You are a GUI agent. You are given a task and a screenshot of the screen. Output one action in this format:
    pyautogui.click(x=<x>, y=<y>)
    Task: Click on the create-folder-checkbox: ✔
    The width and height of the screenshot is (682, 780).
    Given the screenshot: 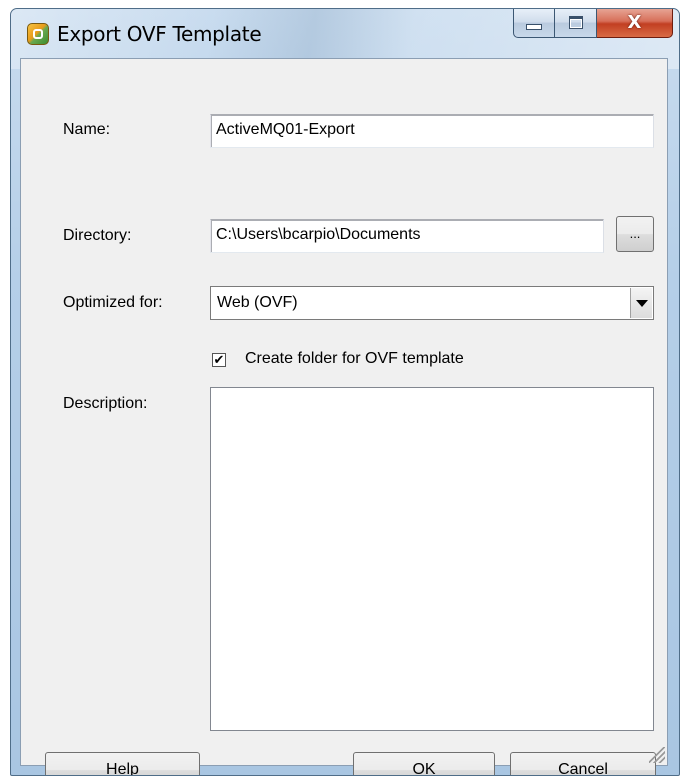 What is the action you would take?
    pyautogui.click(x=219, y=360)
    